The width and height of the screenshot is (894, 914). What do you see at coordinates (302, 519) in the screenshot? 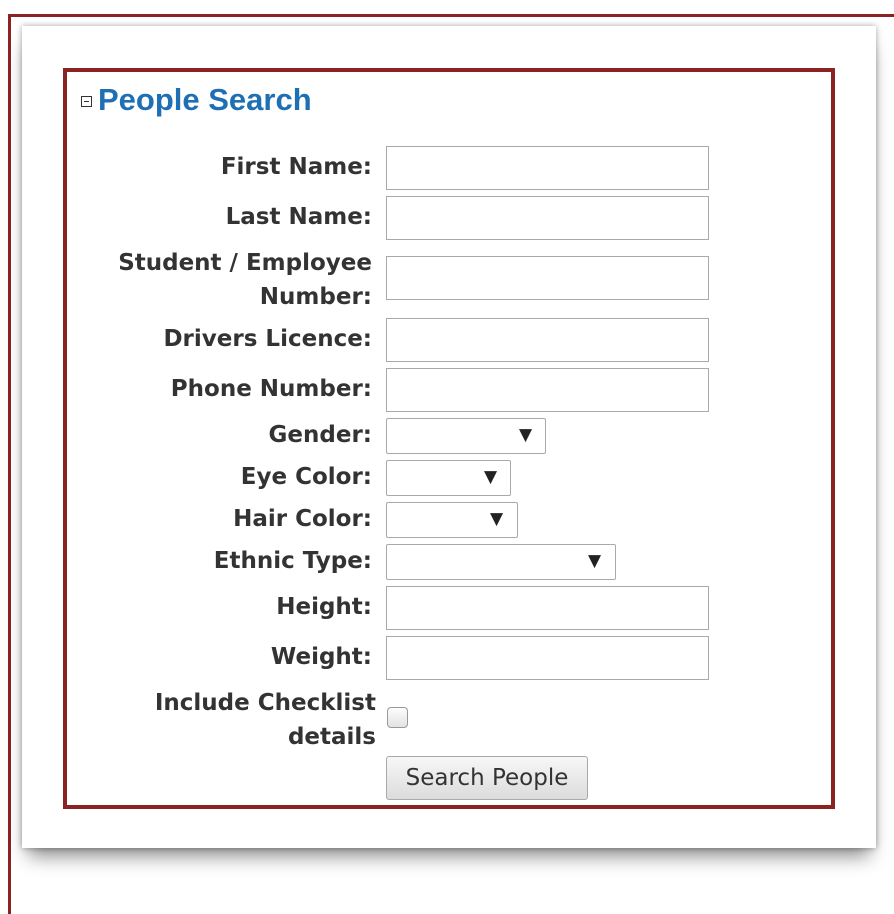
I see `hair-color-label: Hair Color:` at bounding box center [302, 519].